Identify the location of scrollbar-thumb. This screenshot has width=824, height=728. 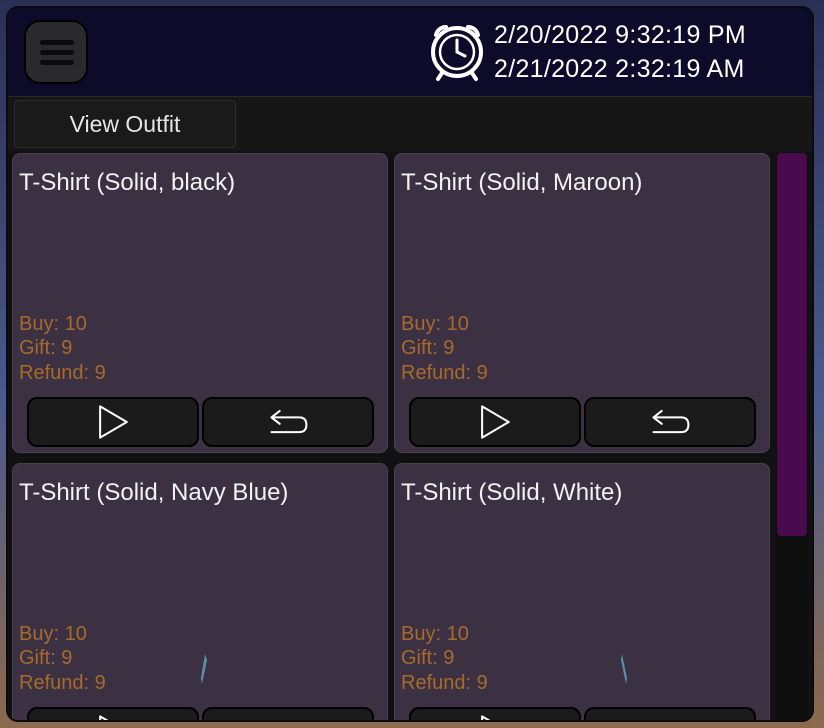
(792, 344).